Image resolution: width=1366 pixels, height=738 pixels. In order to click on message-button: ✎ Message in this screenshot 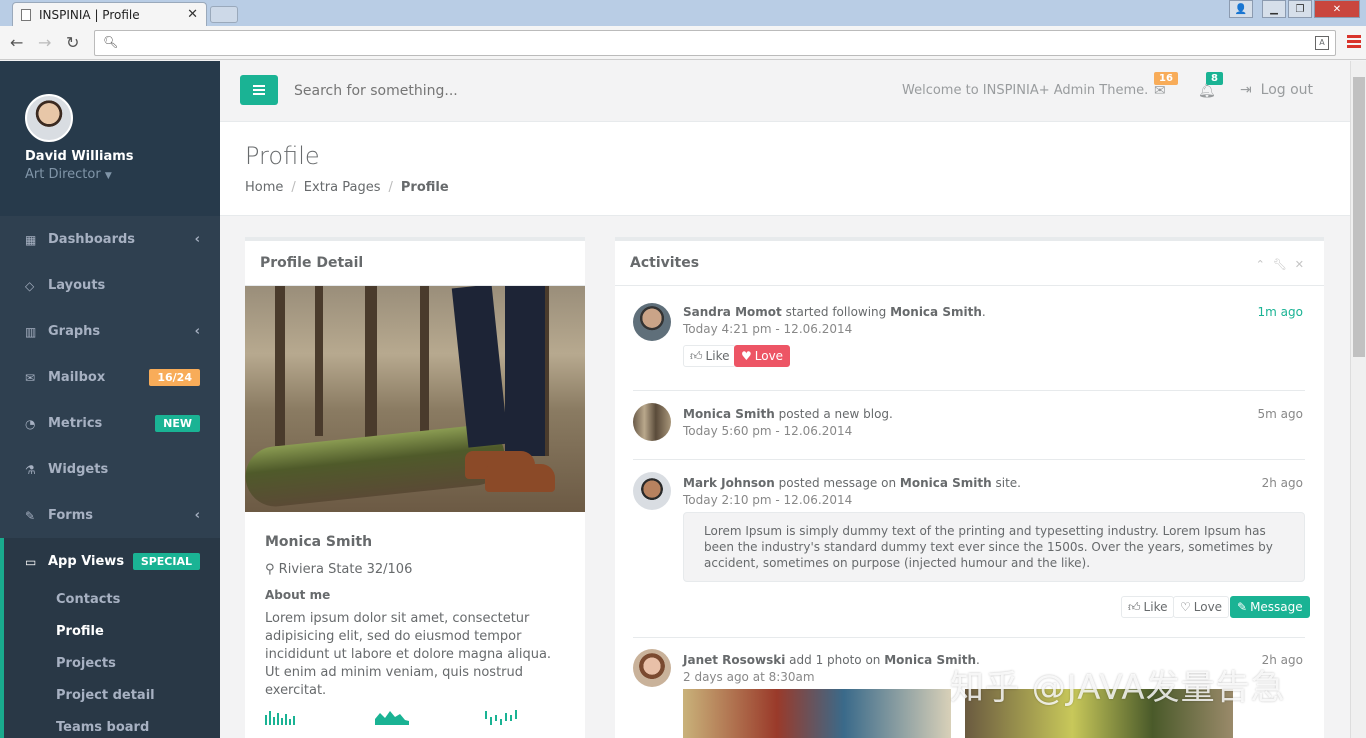, I will do `click(1270, 607)`.